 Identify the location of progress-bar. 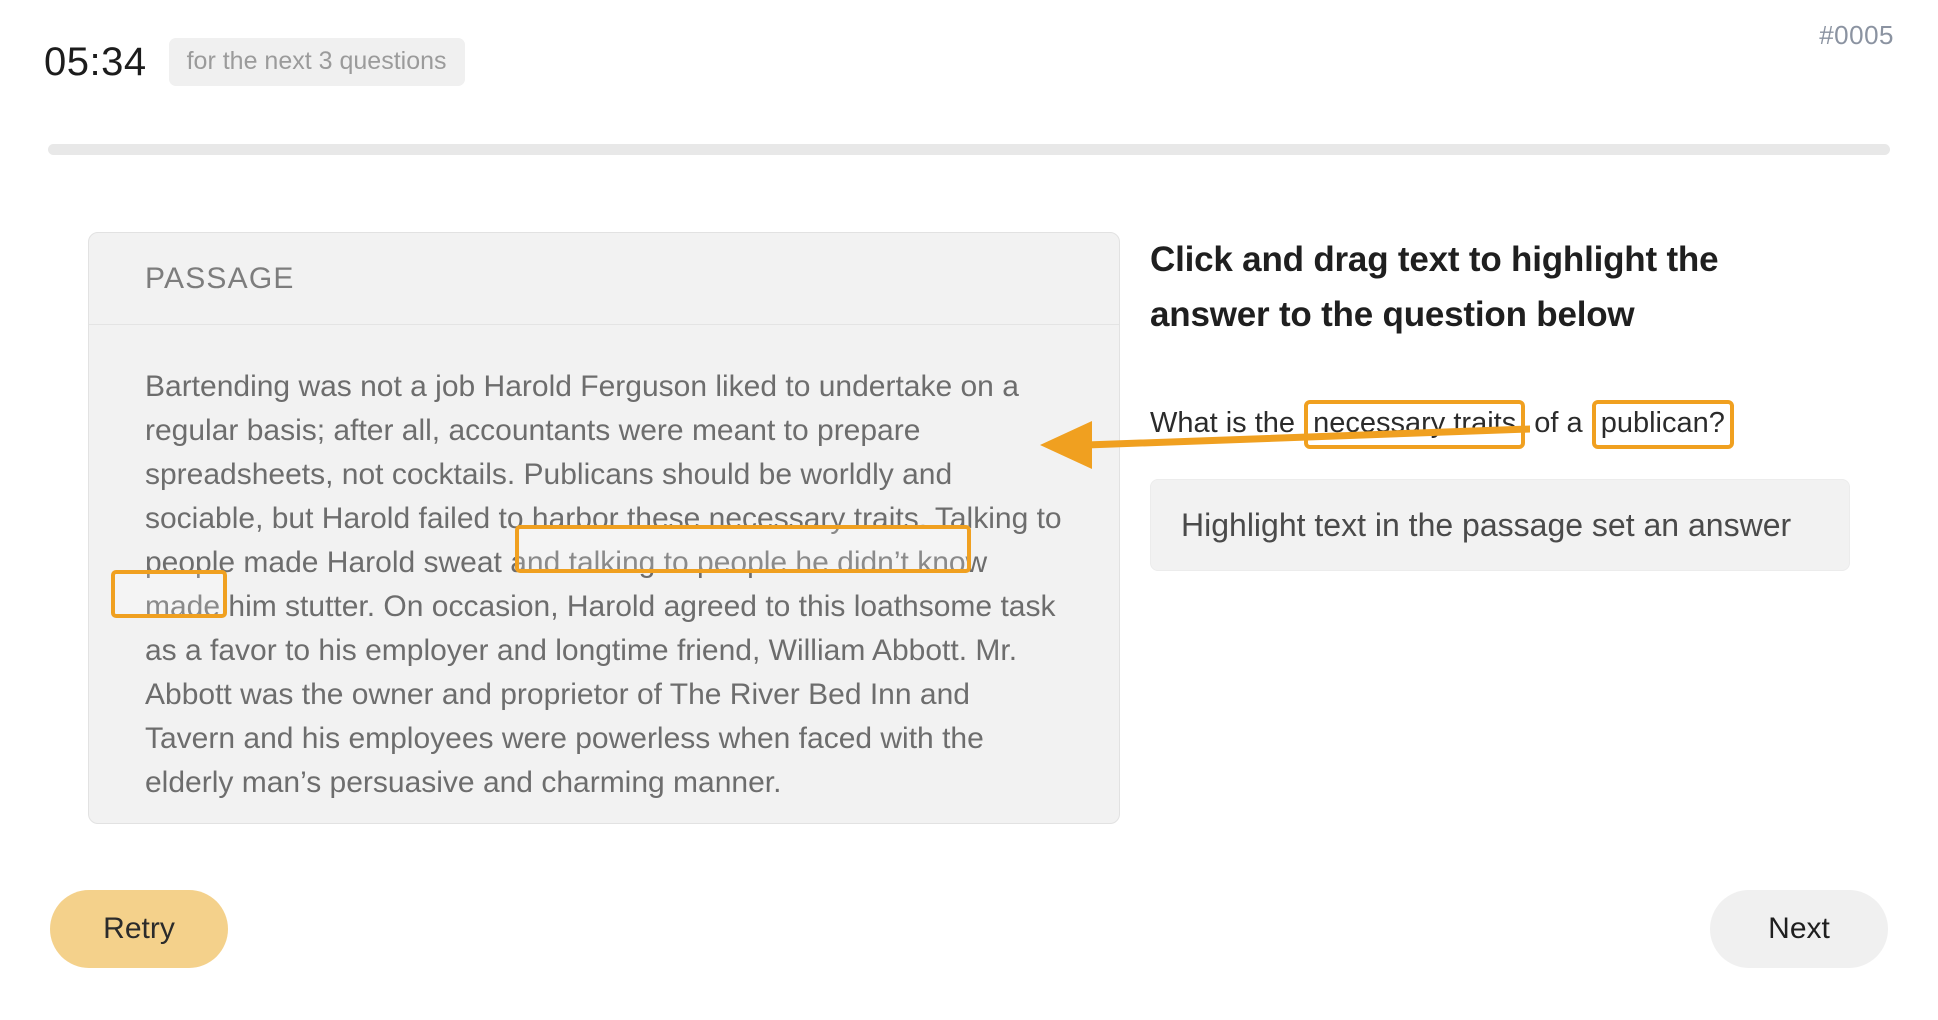
(969, 149).